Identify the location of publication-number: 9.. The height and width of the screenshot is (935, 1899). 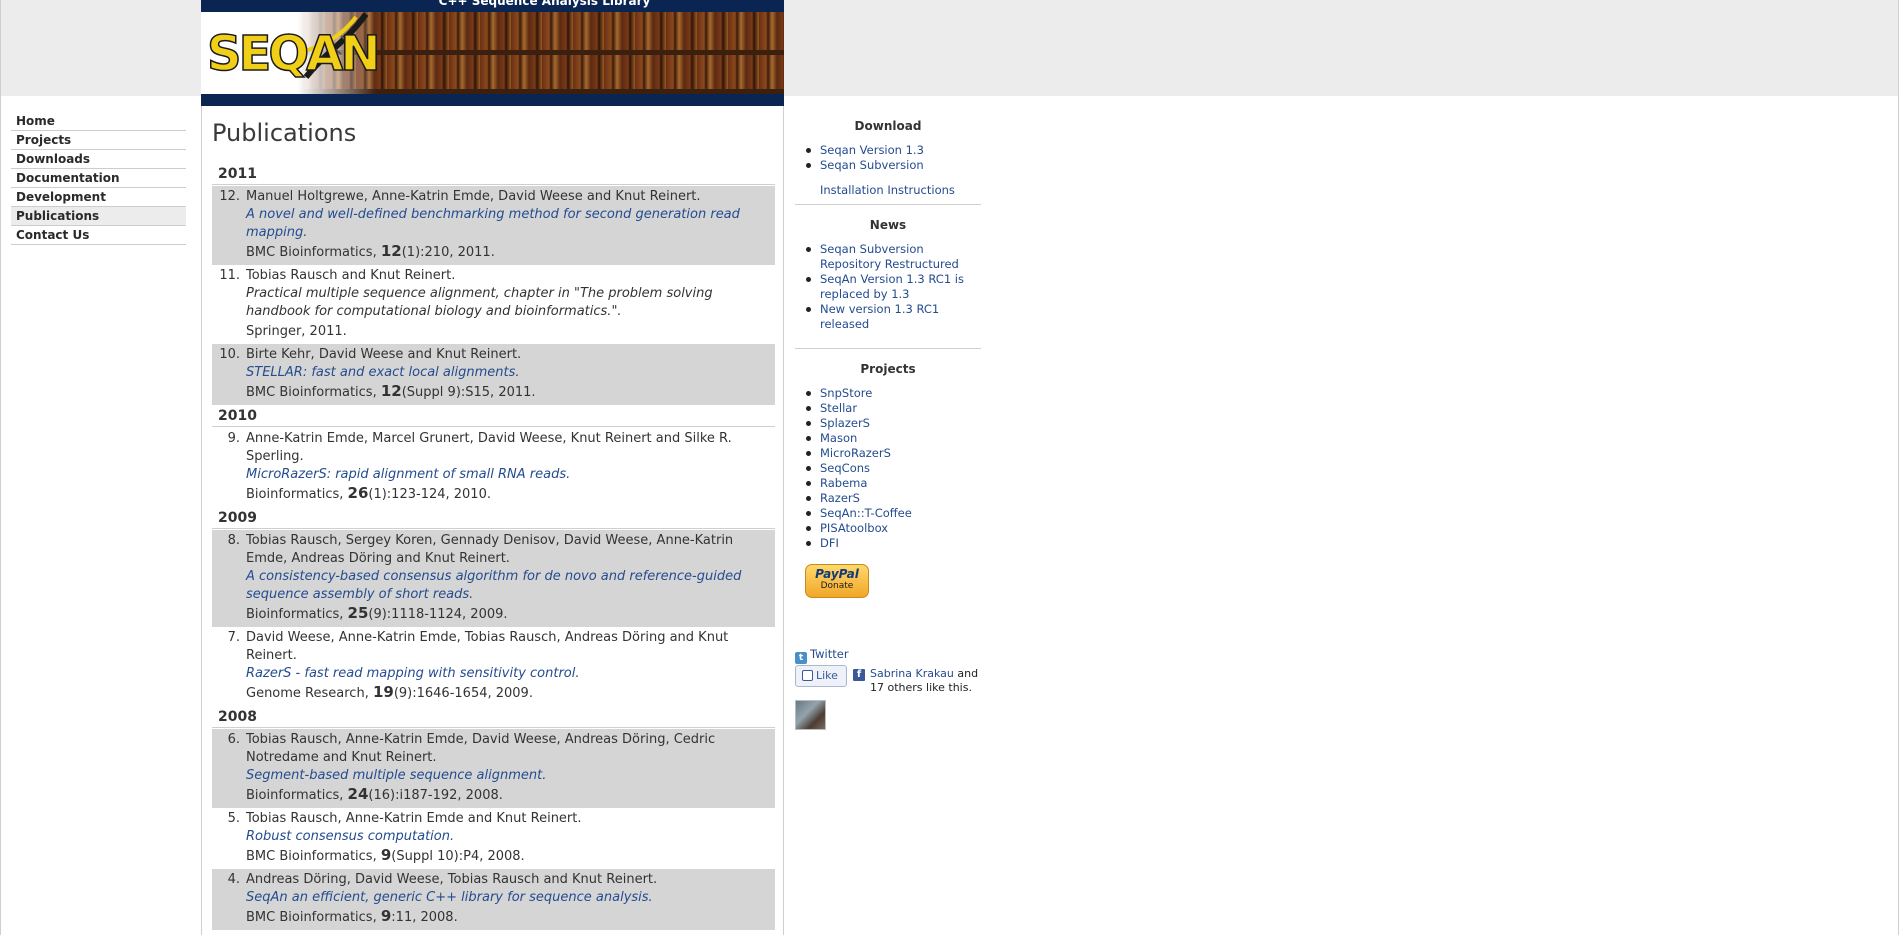
(233, 438).